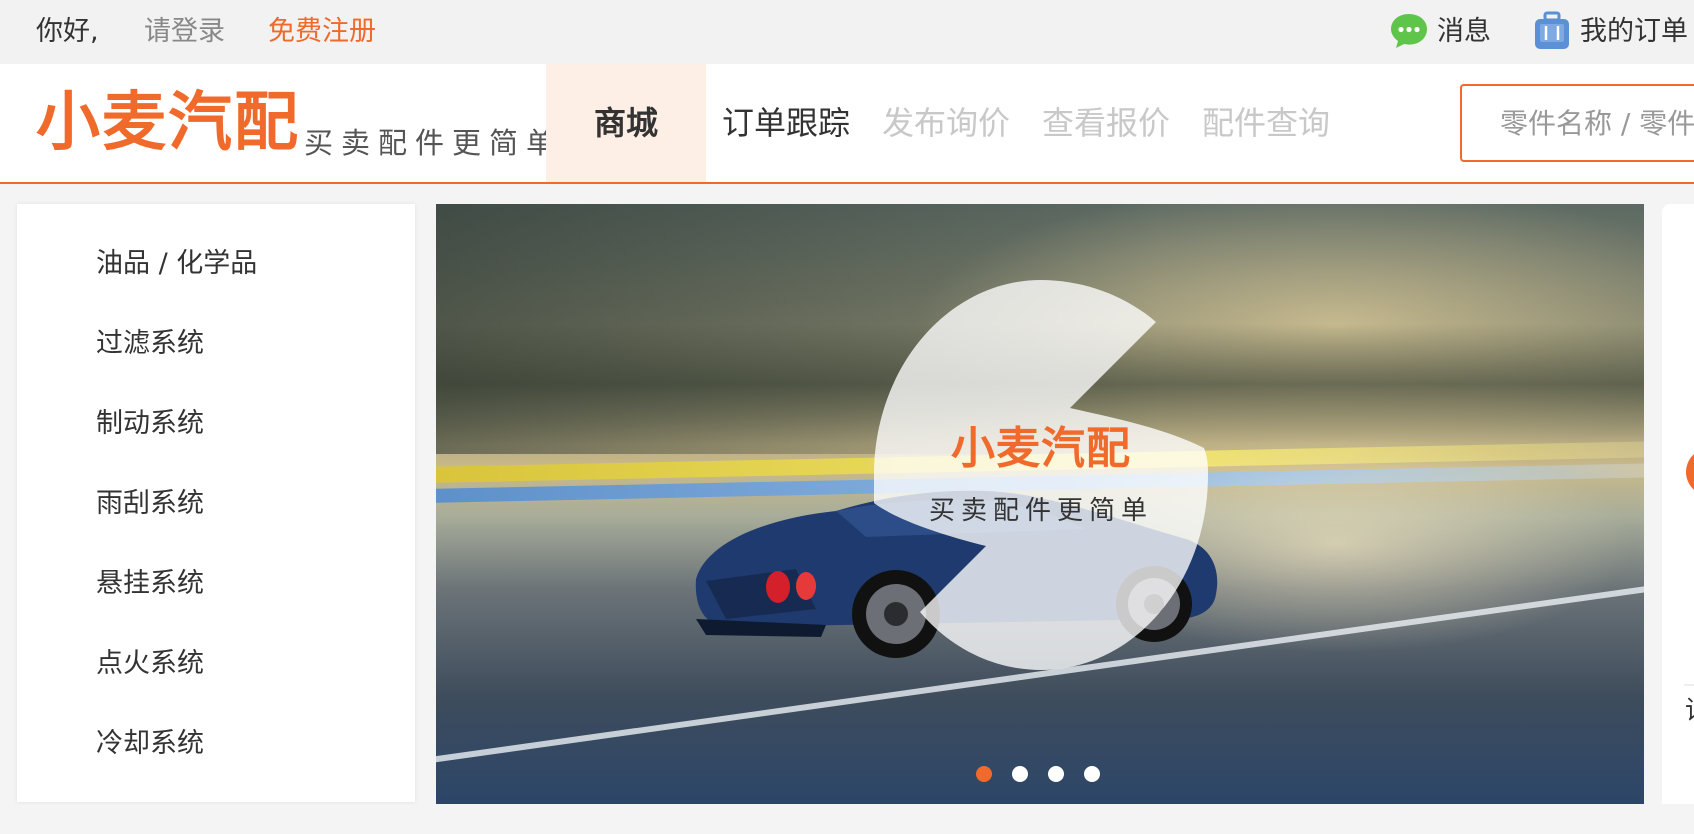  Describe the element at coordinates (150, 664) in the screenshot. I see `category-ignition: 点火系统` at that location.